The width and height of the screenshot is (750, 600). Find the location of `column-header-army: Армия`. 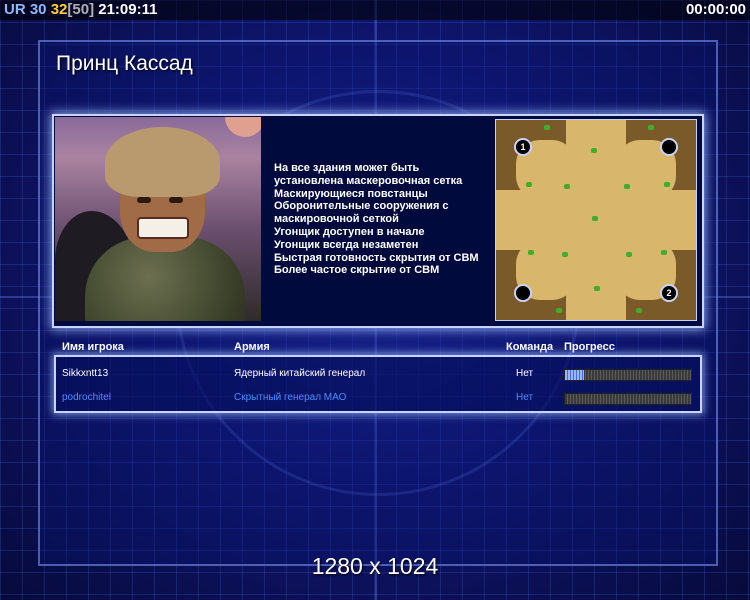

column-header-army: Армия is located at coordinates (252, 347).